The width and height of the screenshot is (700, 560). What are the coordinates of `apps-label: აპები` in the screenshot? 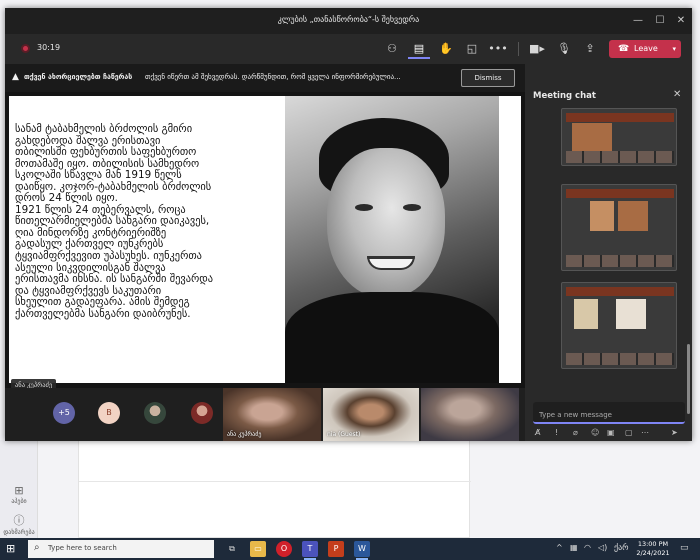 It's located at (19, 501).